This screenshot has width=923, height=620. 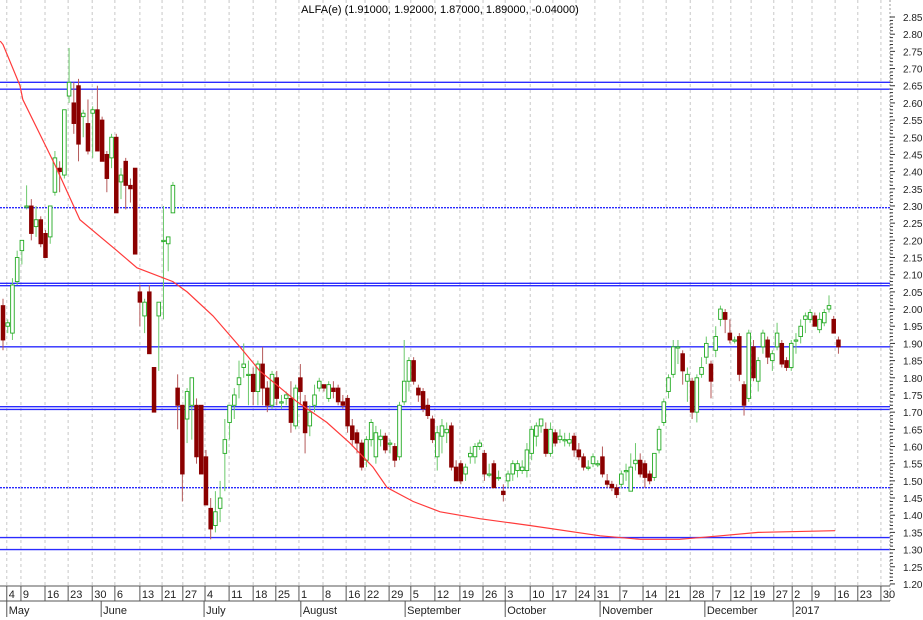 What do you see at coordinates (261, 595) in the screenshot?
I see `date-tick-label: 18` at bounding box center [261, 595].